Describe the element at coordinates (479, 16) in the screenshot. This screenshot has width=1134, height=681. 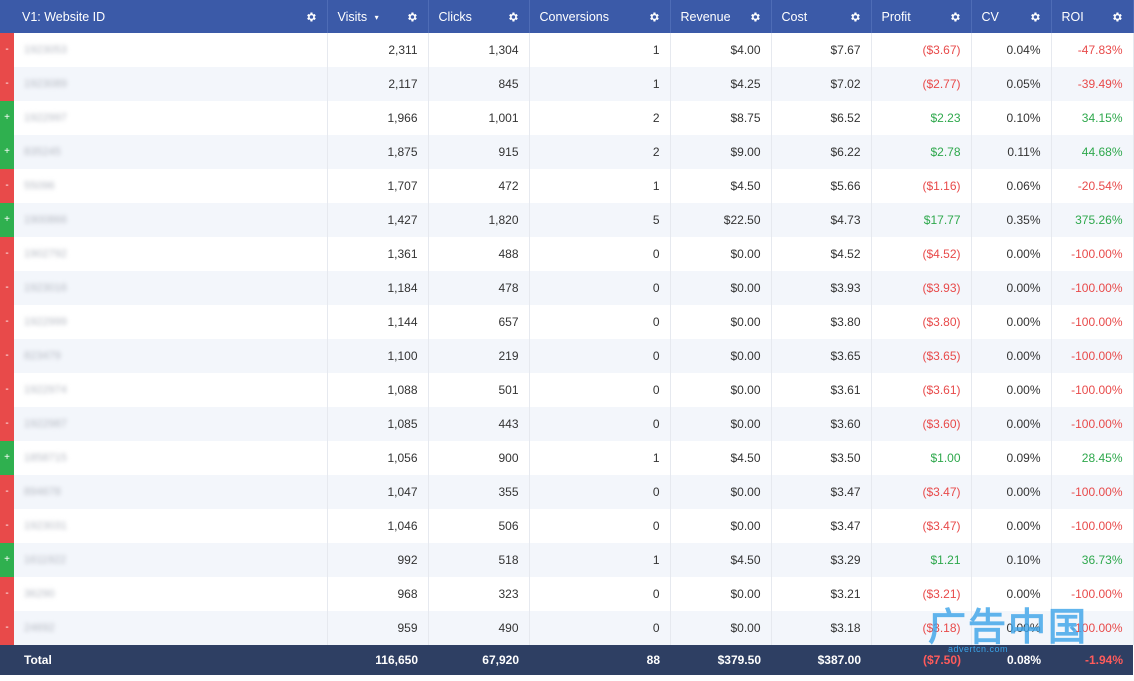
I see `column-header-clicks: Clicks` at that location.